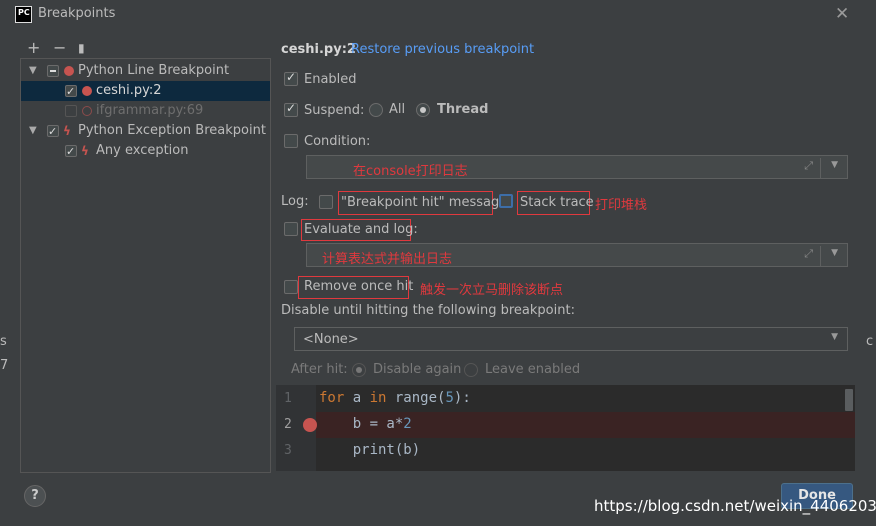 Image resolution: width=876 pixels, height=526 pixels. What do you see at coordinates (463, 109) in the screenshot?
I see `suspend-thread-label: Thread` at bounding box center [463, 109].